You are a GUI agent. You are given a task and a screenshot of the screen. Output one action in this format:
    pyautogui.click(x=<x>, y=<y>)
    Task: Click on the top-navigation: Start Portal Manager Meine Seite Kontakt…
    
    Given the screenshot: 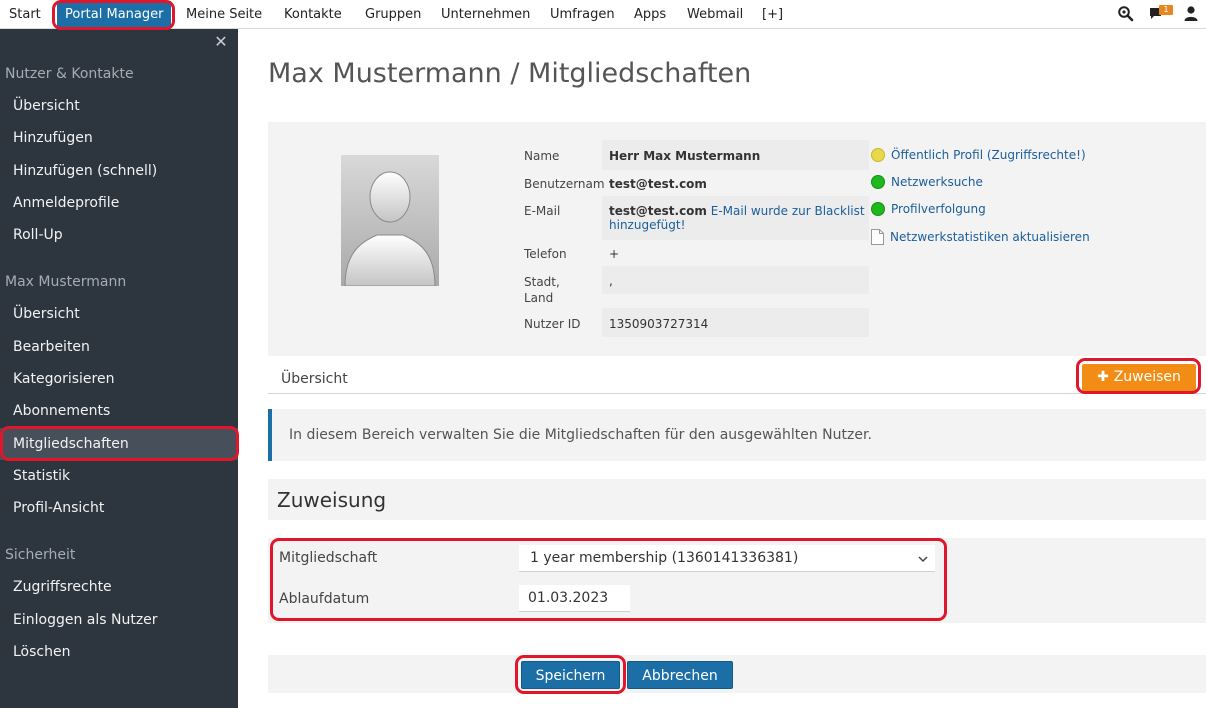 What is the action you would take?
    pyautogui.click(x=603, y=14)
    